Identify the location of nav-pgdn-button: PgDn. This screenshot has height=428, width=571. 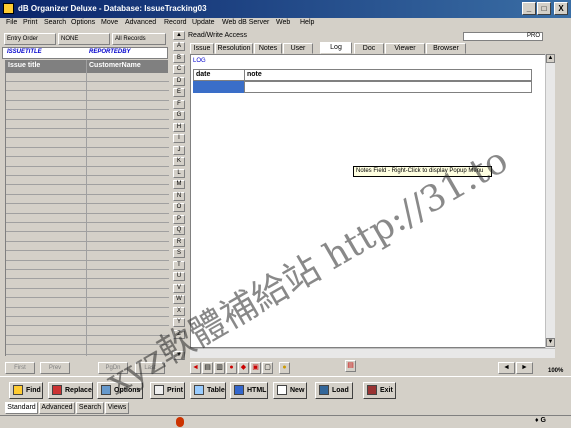
(113, 368).